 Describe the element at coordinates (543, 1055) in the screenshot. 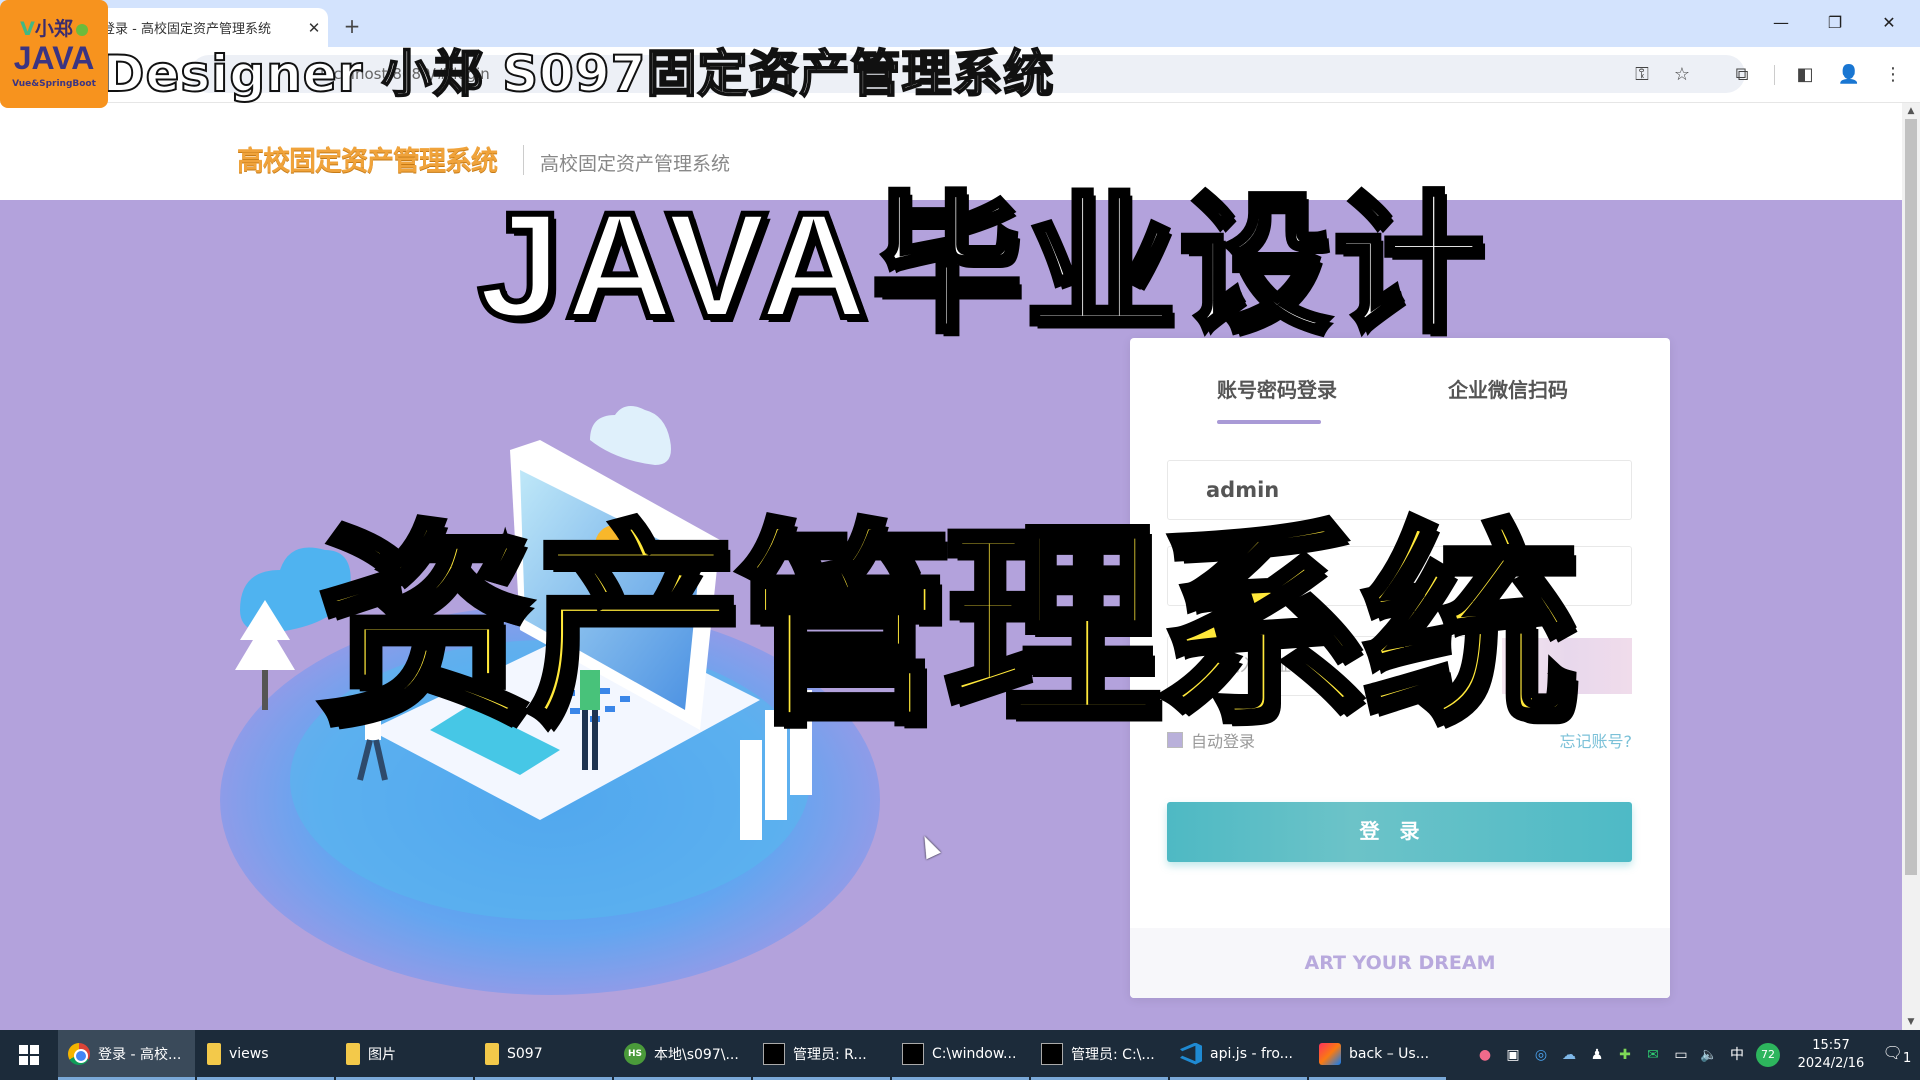

I see `taskbar-app-s097: S097` at that location.